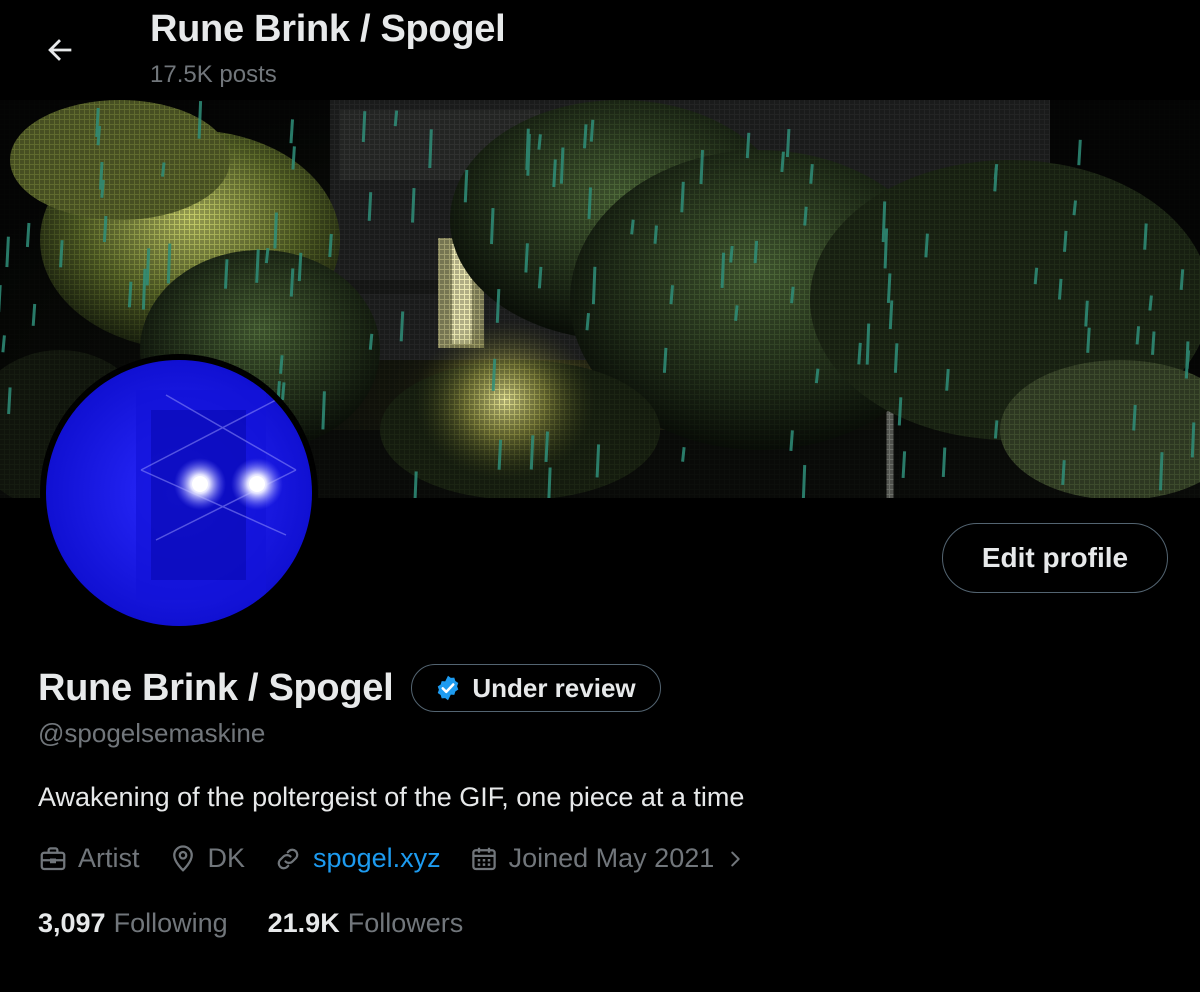 The height and width of the screenshot is (992, 1200). What do you see at coordinates (72, 923) in the screenshot?
I see `following-count: 3,097` at bounding box center [72, 923].